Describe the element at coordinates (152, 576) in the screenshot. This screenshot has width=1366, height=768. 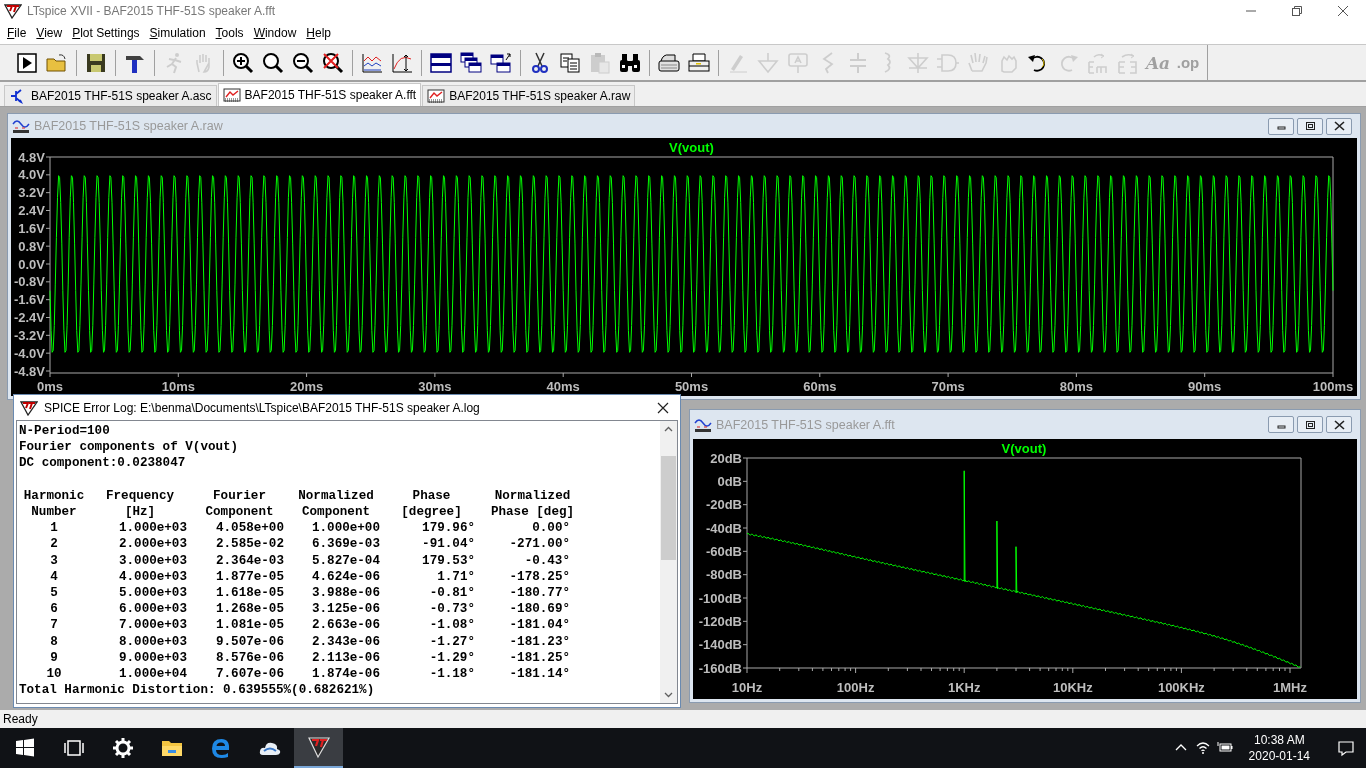
I see `table-cell-text: 4.000e+03` at that location.